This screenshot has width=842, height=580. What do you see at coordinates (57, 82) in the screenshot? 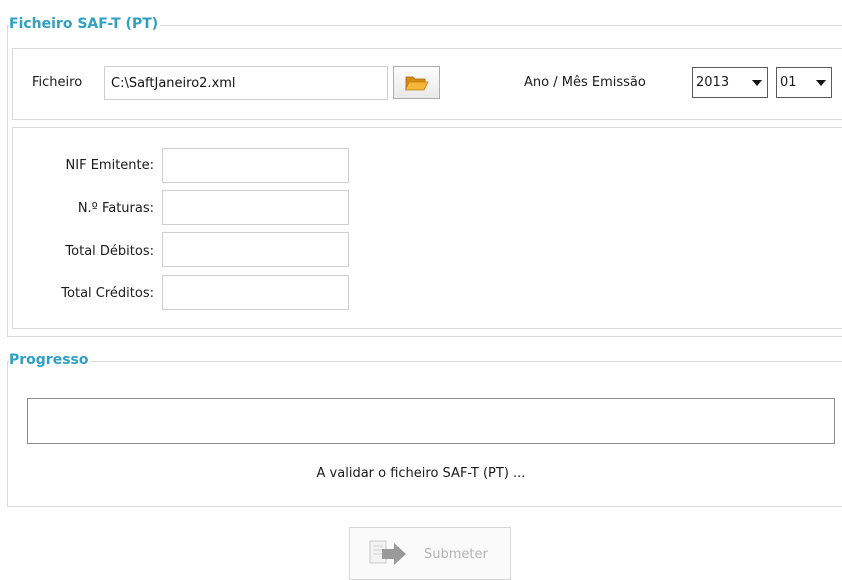
I see `file-label: Ficheiro` at bounding box center [57, 82].